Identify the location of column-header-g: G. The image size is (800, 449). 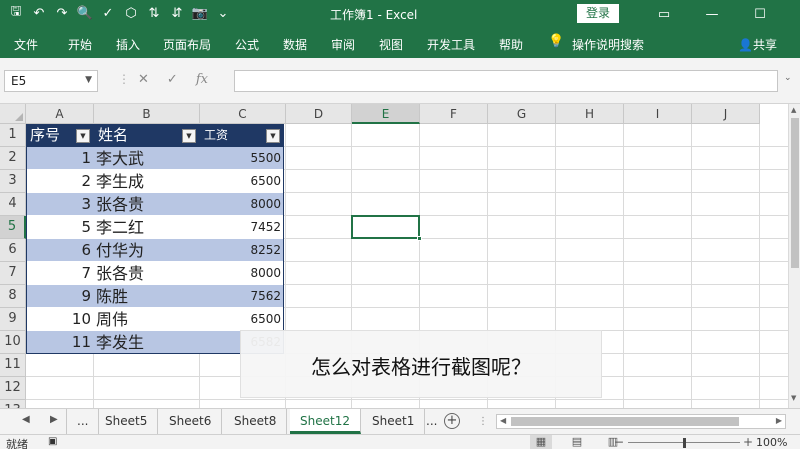
(522, 114).